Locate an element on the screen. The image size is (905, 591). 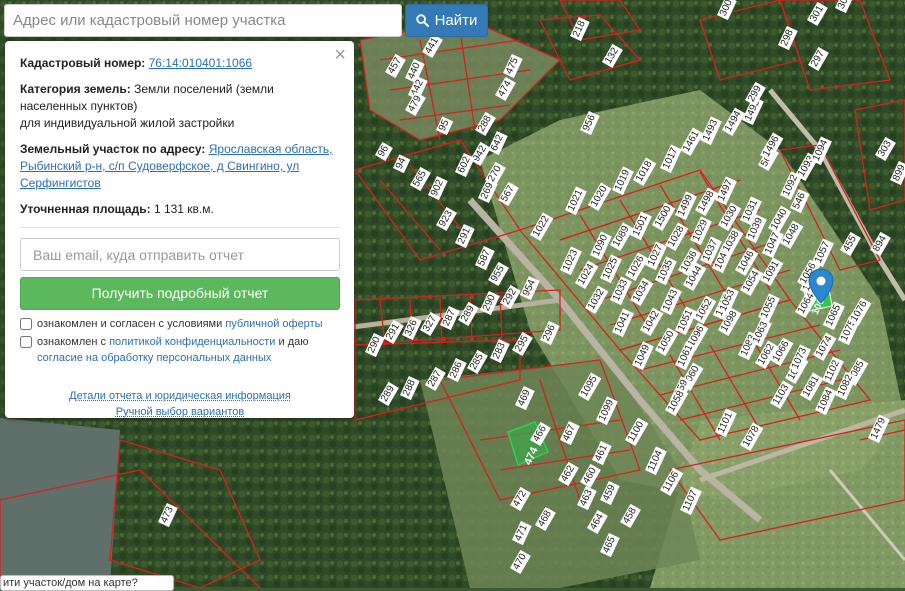
search-icon is located at coordinates (422, 20).